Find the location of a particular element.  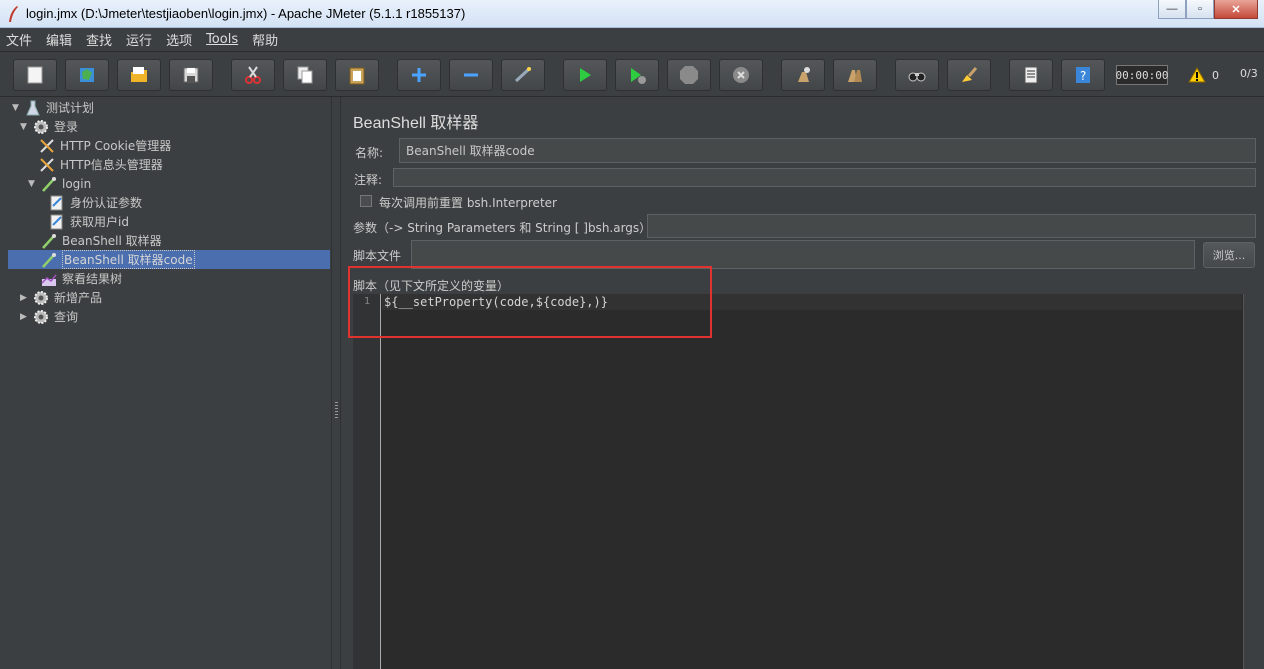

stop-button is located at coordinates (689, 75).